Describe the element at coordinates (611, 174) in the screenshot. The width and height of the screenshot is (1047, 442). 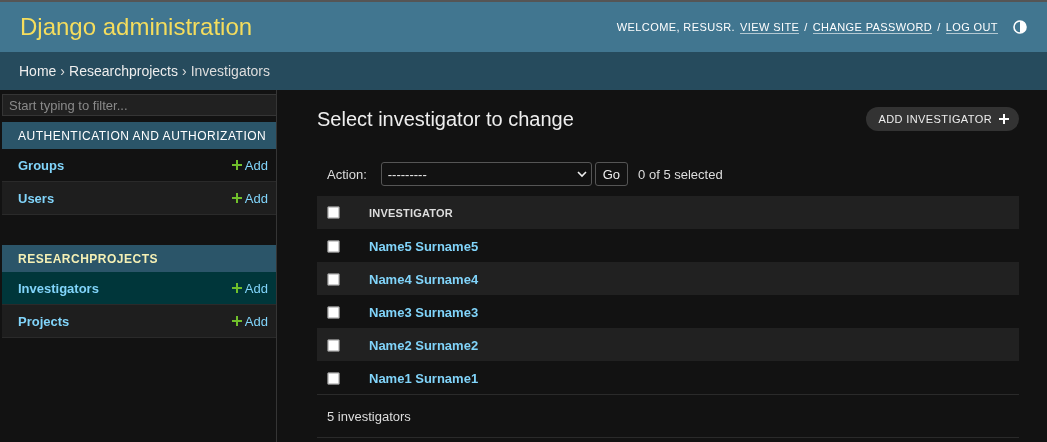
I see `go-button: Go` at that location.